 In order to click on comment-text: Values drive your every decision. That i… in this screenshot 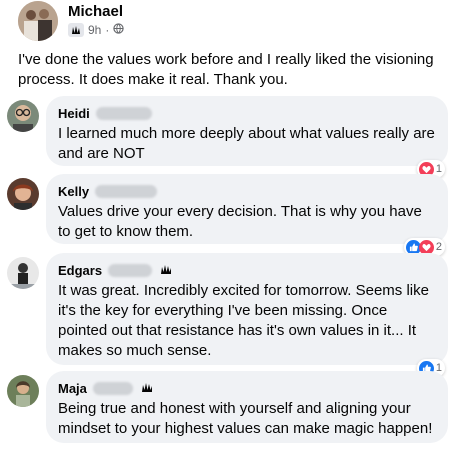, I will do `click(240, 221)`.